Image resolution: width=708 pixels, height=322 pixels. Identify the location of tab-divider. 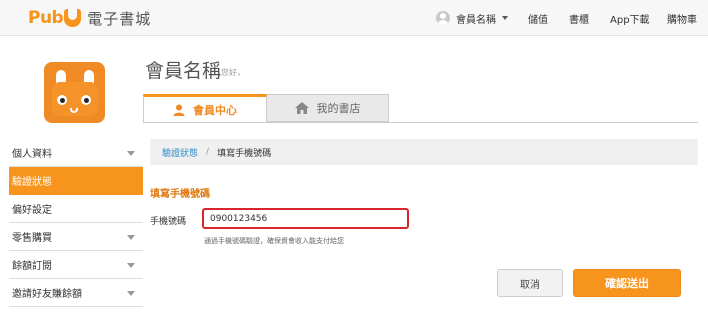
(420, 122).